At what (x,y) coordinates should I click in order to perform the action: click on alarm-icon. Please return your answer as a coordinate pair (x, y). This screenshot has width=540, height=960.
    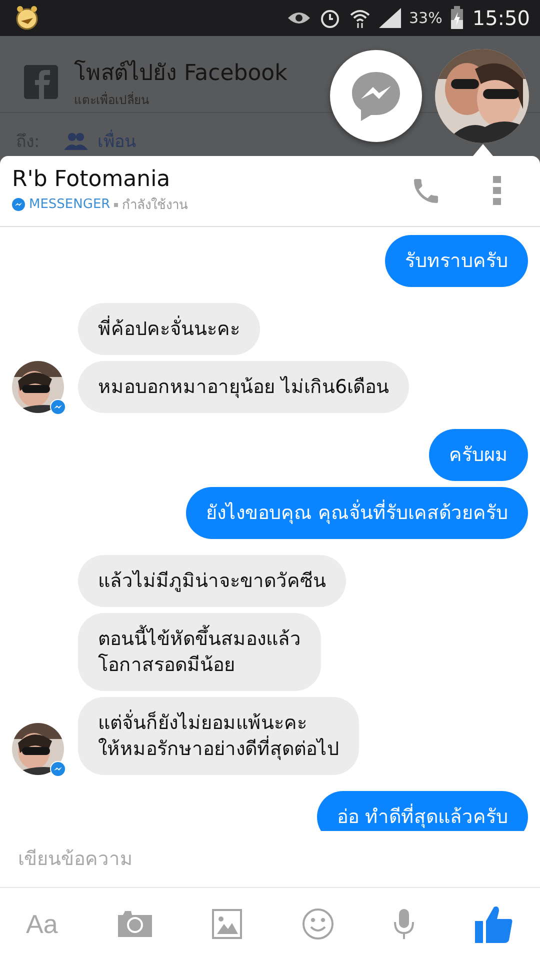
    Looking at the image, I should click on (330, 18).